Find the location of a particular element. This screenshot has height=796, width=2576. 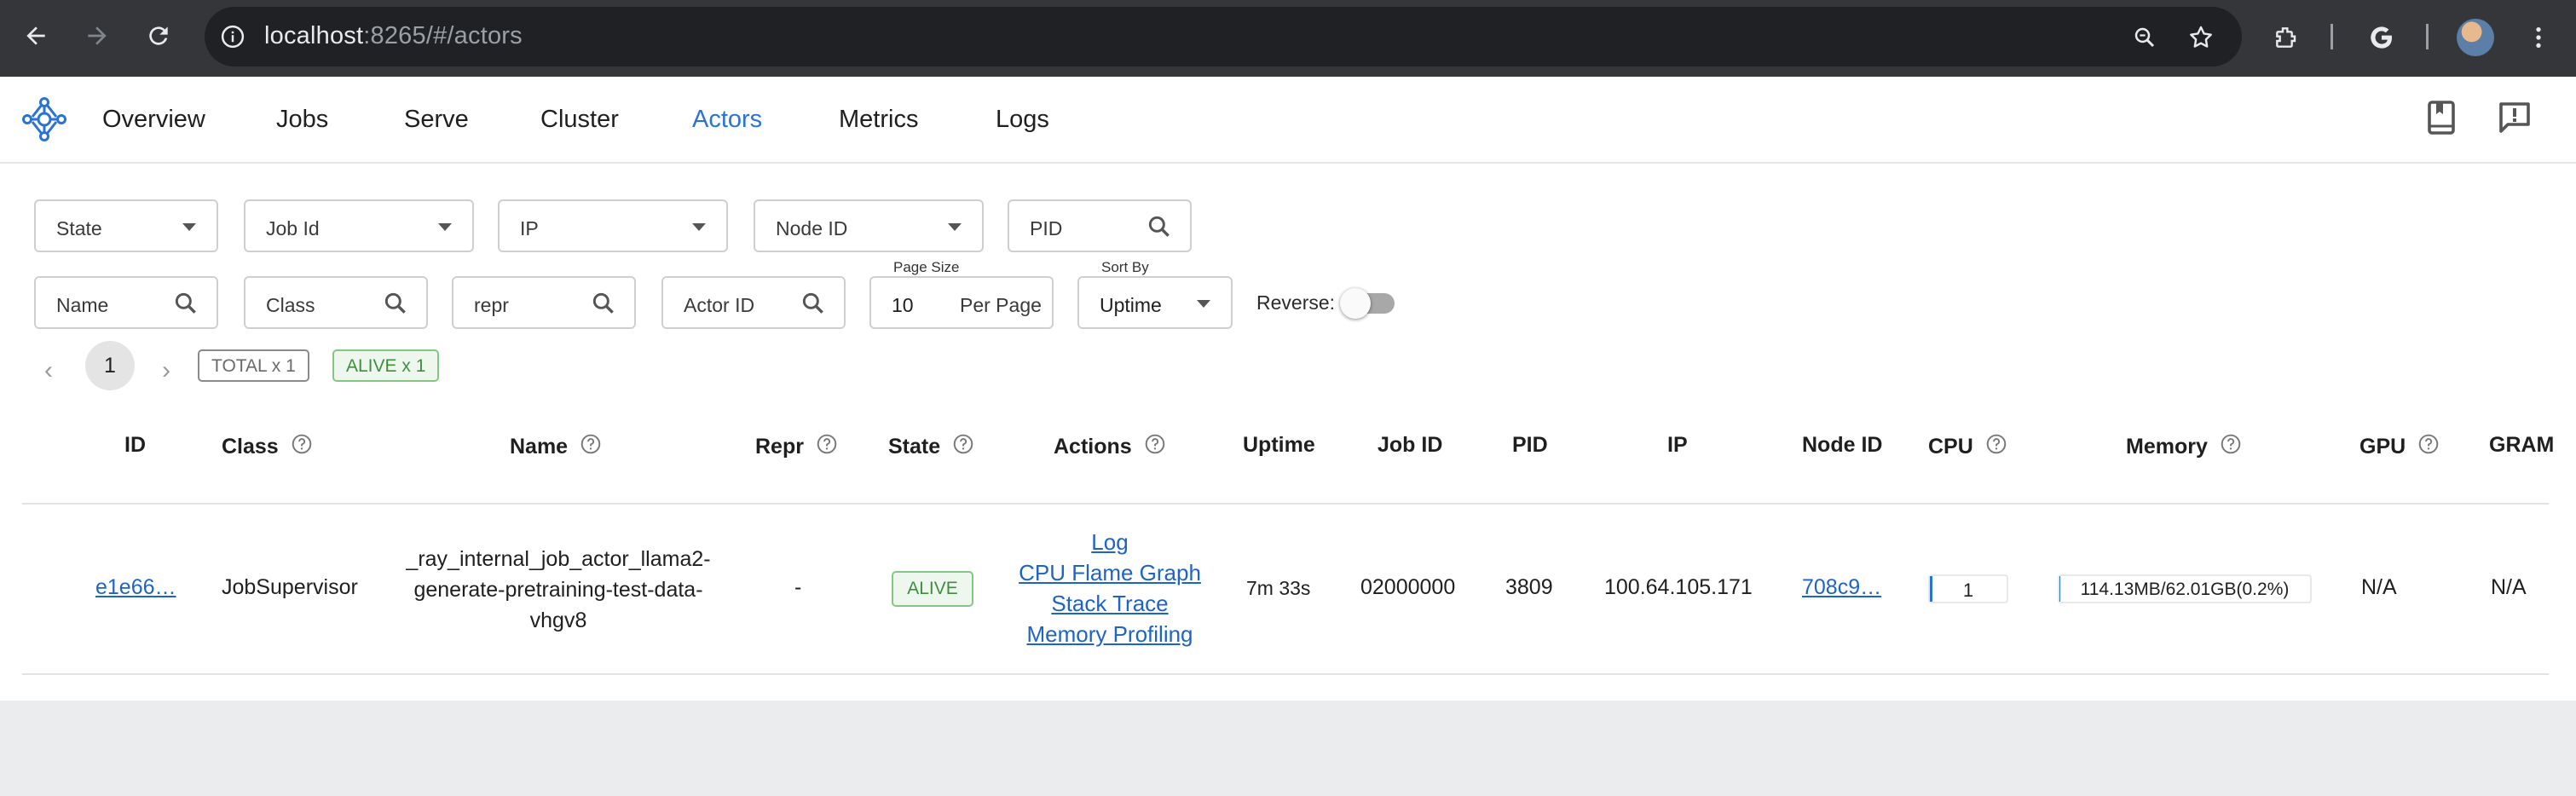

col-uptime: Uptime is located at coordinates (1279, 445).